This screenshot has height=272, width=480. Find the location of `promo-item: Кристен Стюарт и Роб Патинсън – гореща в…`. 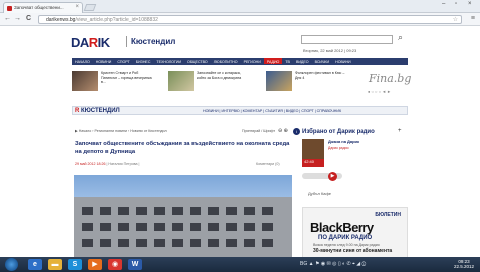

promo-item: Кристен Стюарт и Роб Патинсън – гореща в… is located at coordinates (114, 83).